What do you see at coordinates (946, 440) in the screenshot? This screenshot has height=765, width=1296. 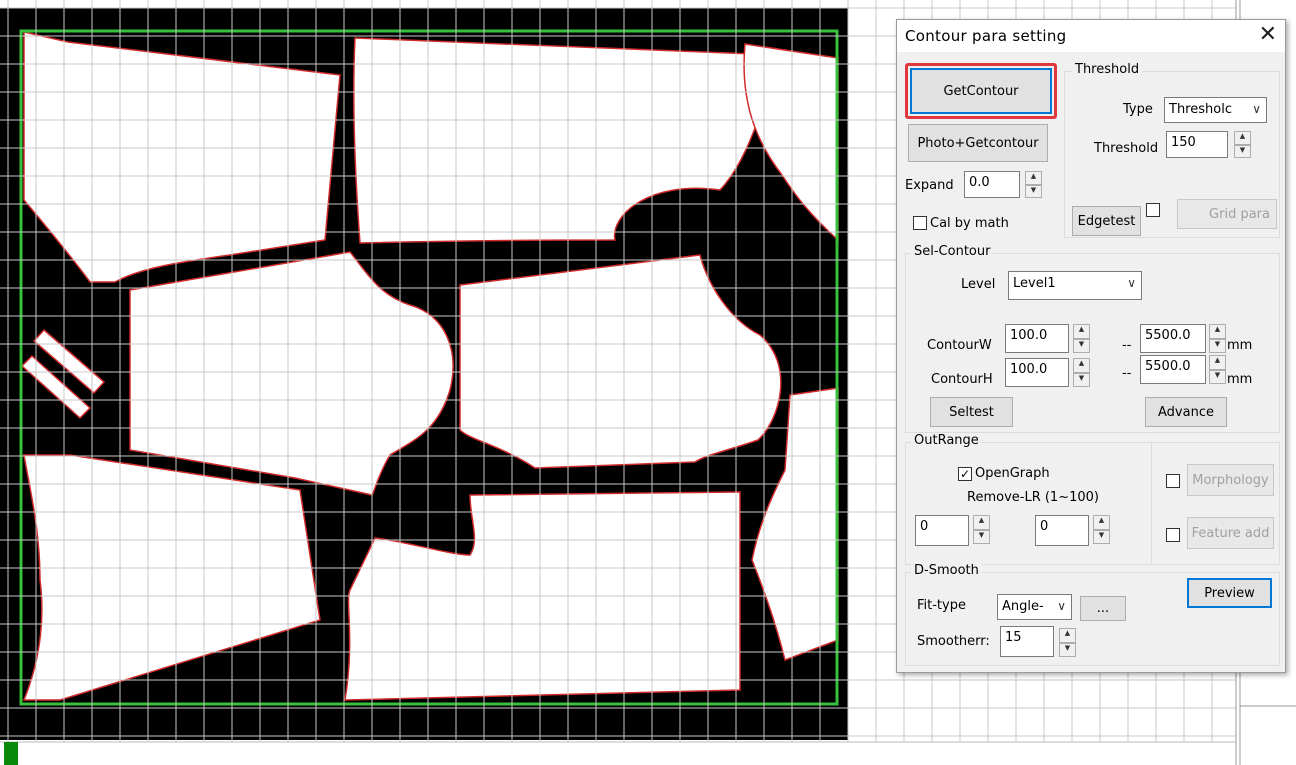 I see `outrange-group-label: OutRange` at bounding box center [946, 440].